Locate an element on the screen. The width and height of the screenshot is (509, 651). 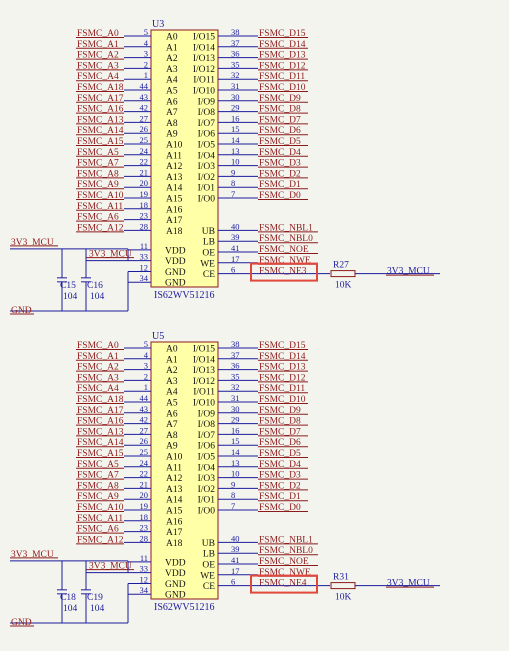
pin-name: I/O4 is located at coordinates (207, 468).